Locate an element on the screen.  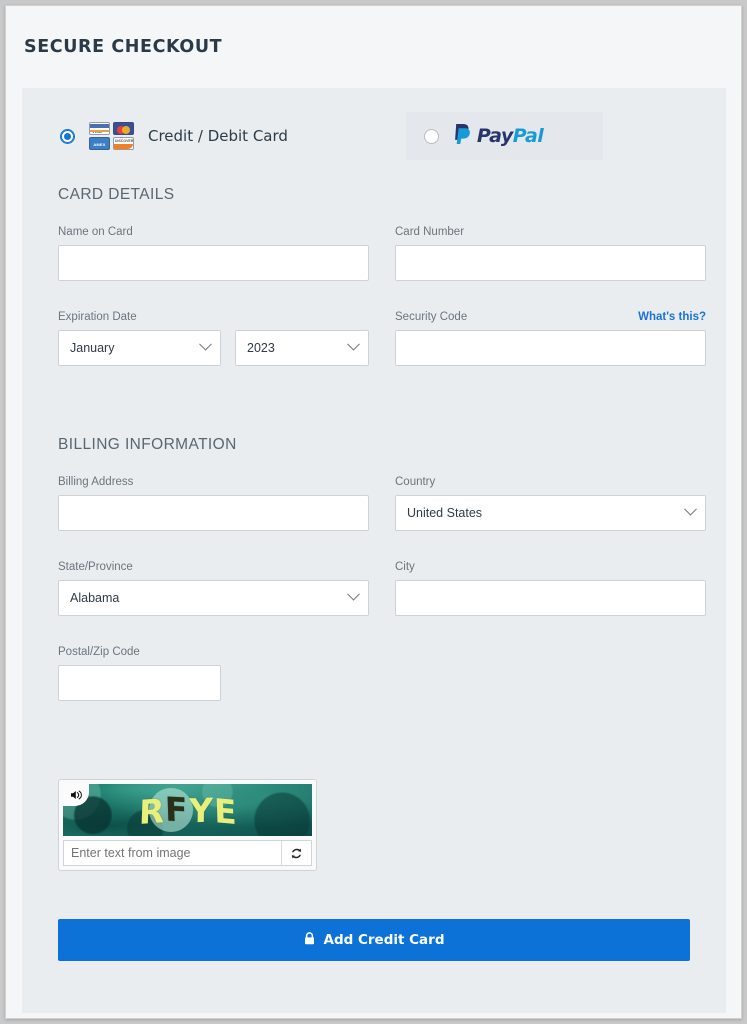
postal-grid: Postal/Zip Code is located at coordinates (374, 680).